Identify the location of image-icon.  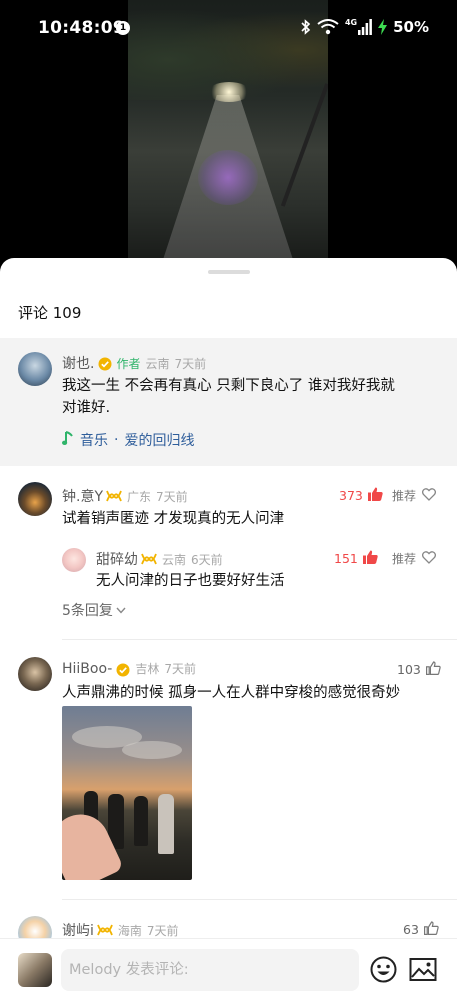
(423, 972).